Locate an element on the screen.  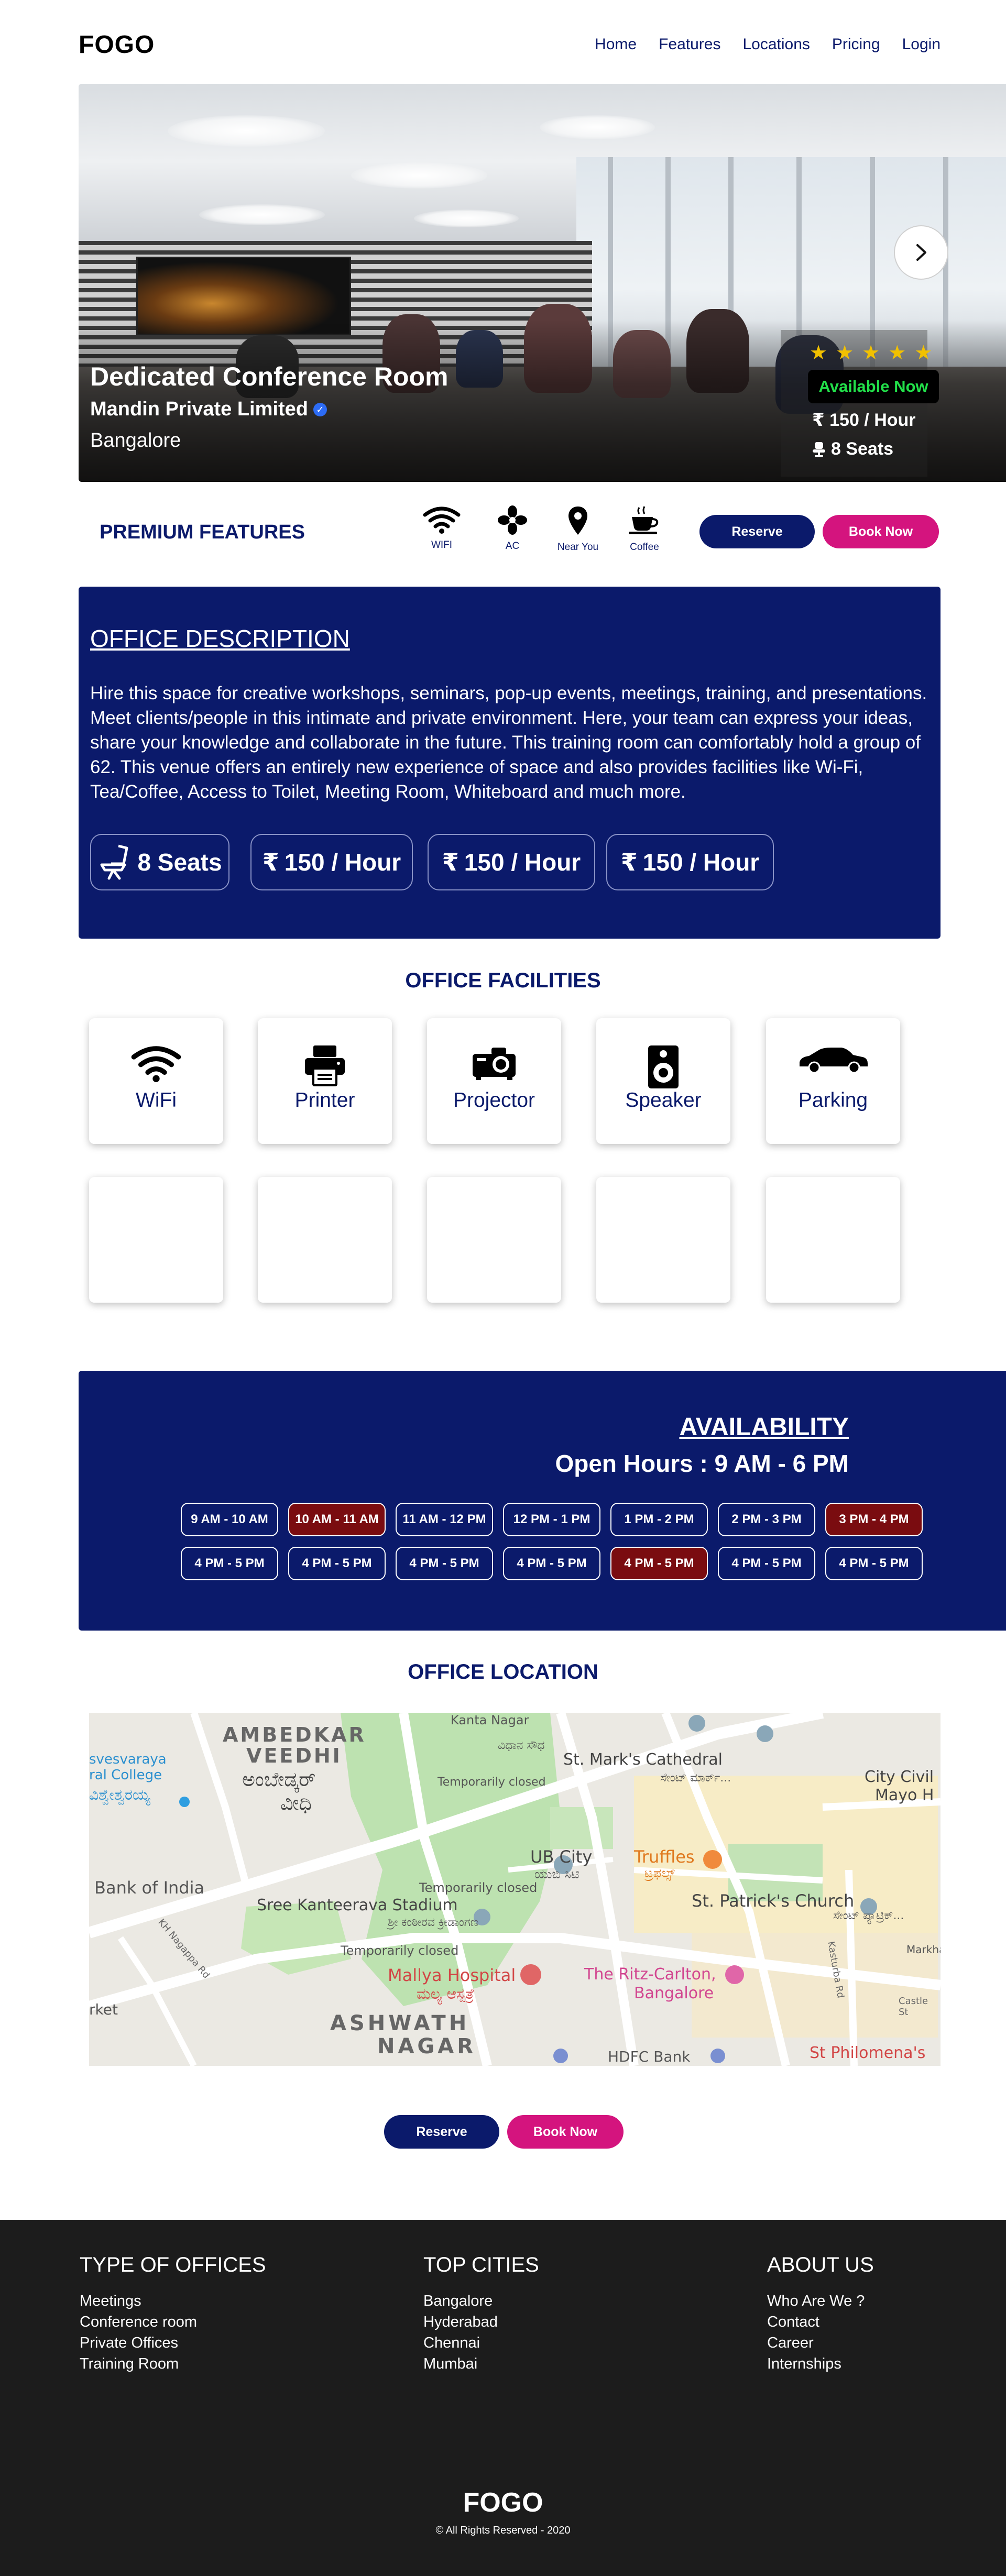
company-name-text: Mandin Private Limited is located at coordinates (199, 409).